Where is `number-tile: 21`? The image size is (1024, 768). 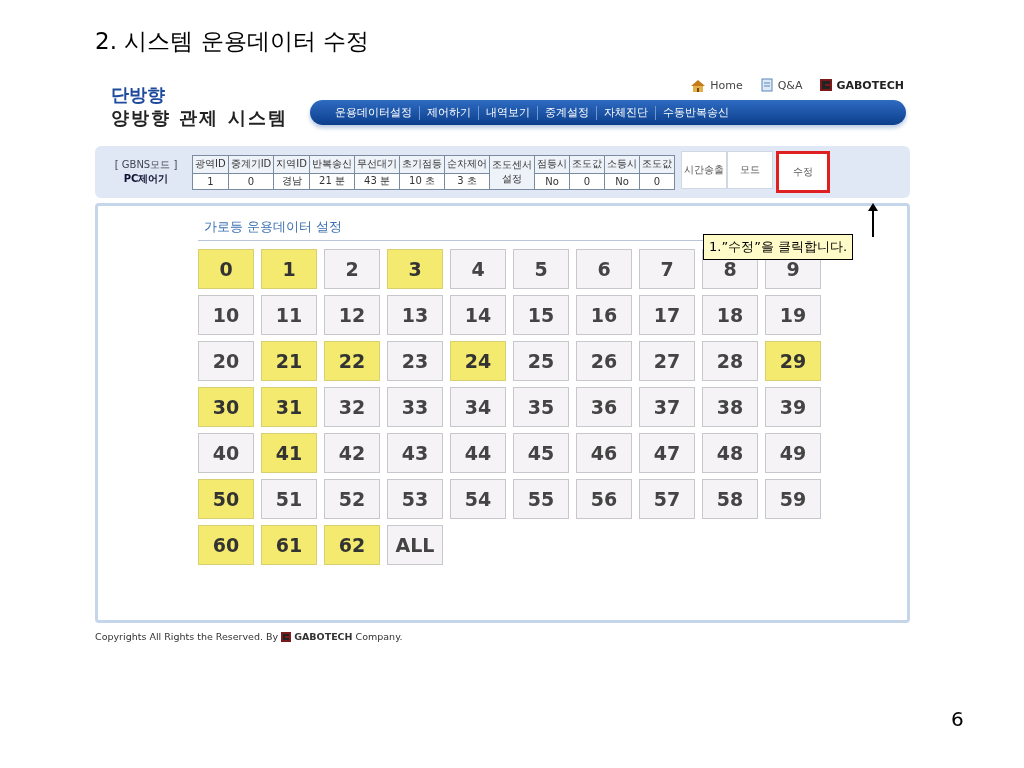 number-tile: 21 is located at coordinates (289, 361).